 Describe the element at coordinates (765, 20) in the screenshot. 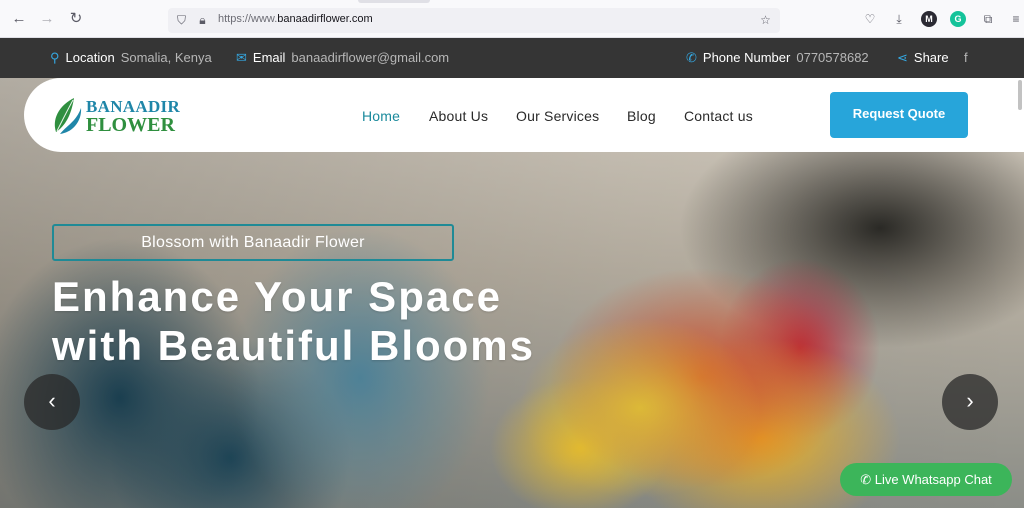

I see `star-icon: ☆` at that location.